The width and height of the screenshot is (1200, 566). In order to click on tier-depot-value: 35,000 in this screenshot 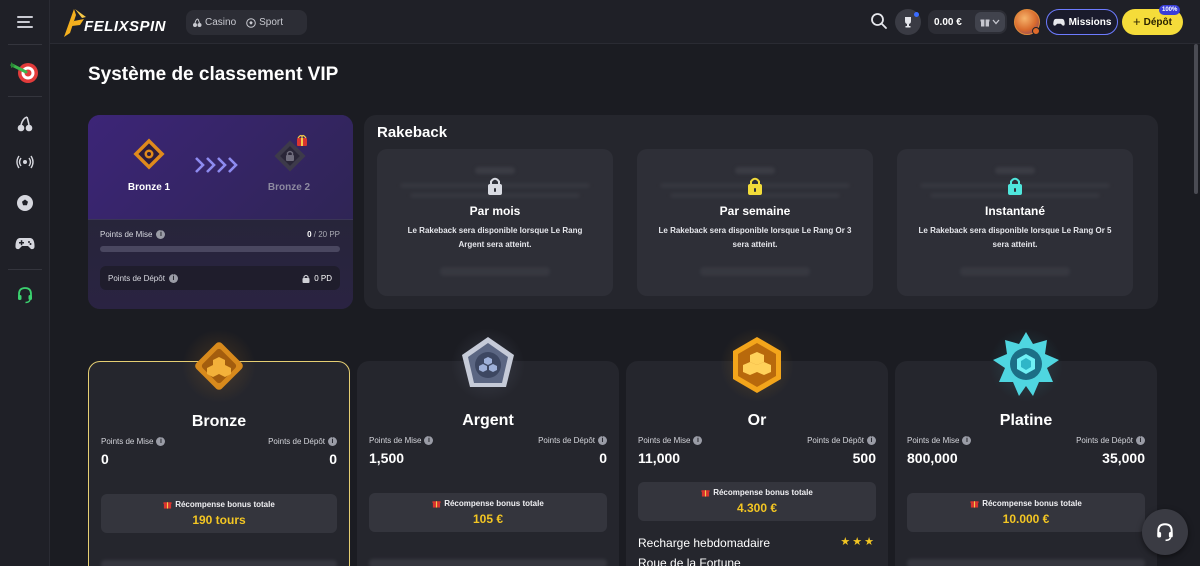, I will do `click(1123, 458)`.